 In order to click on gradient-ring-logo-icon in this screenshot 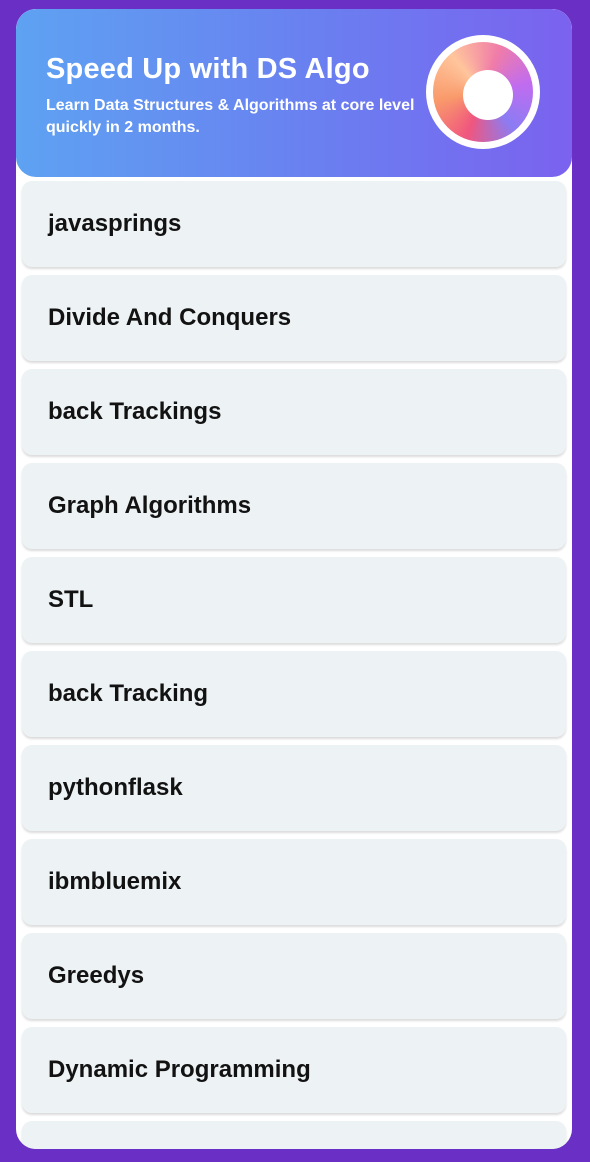, I will do `click(483, 92)`.